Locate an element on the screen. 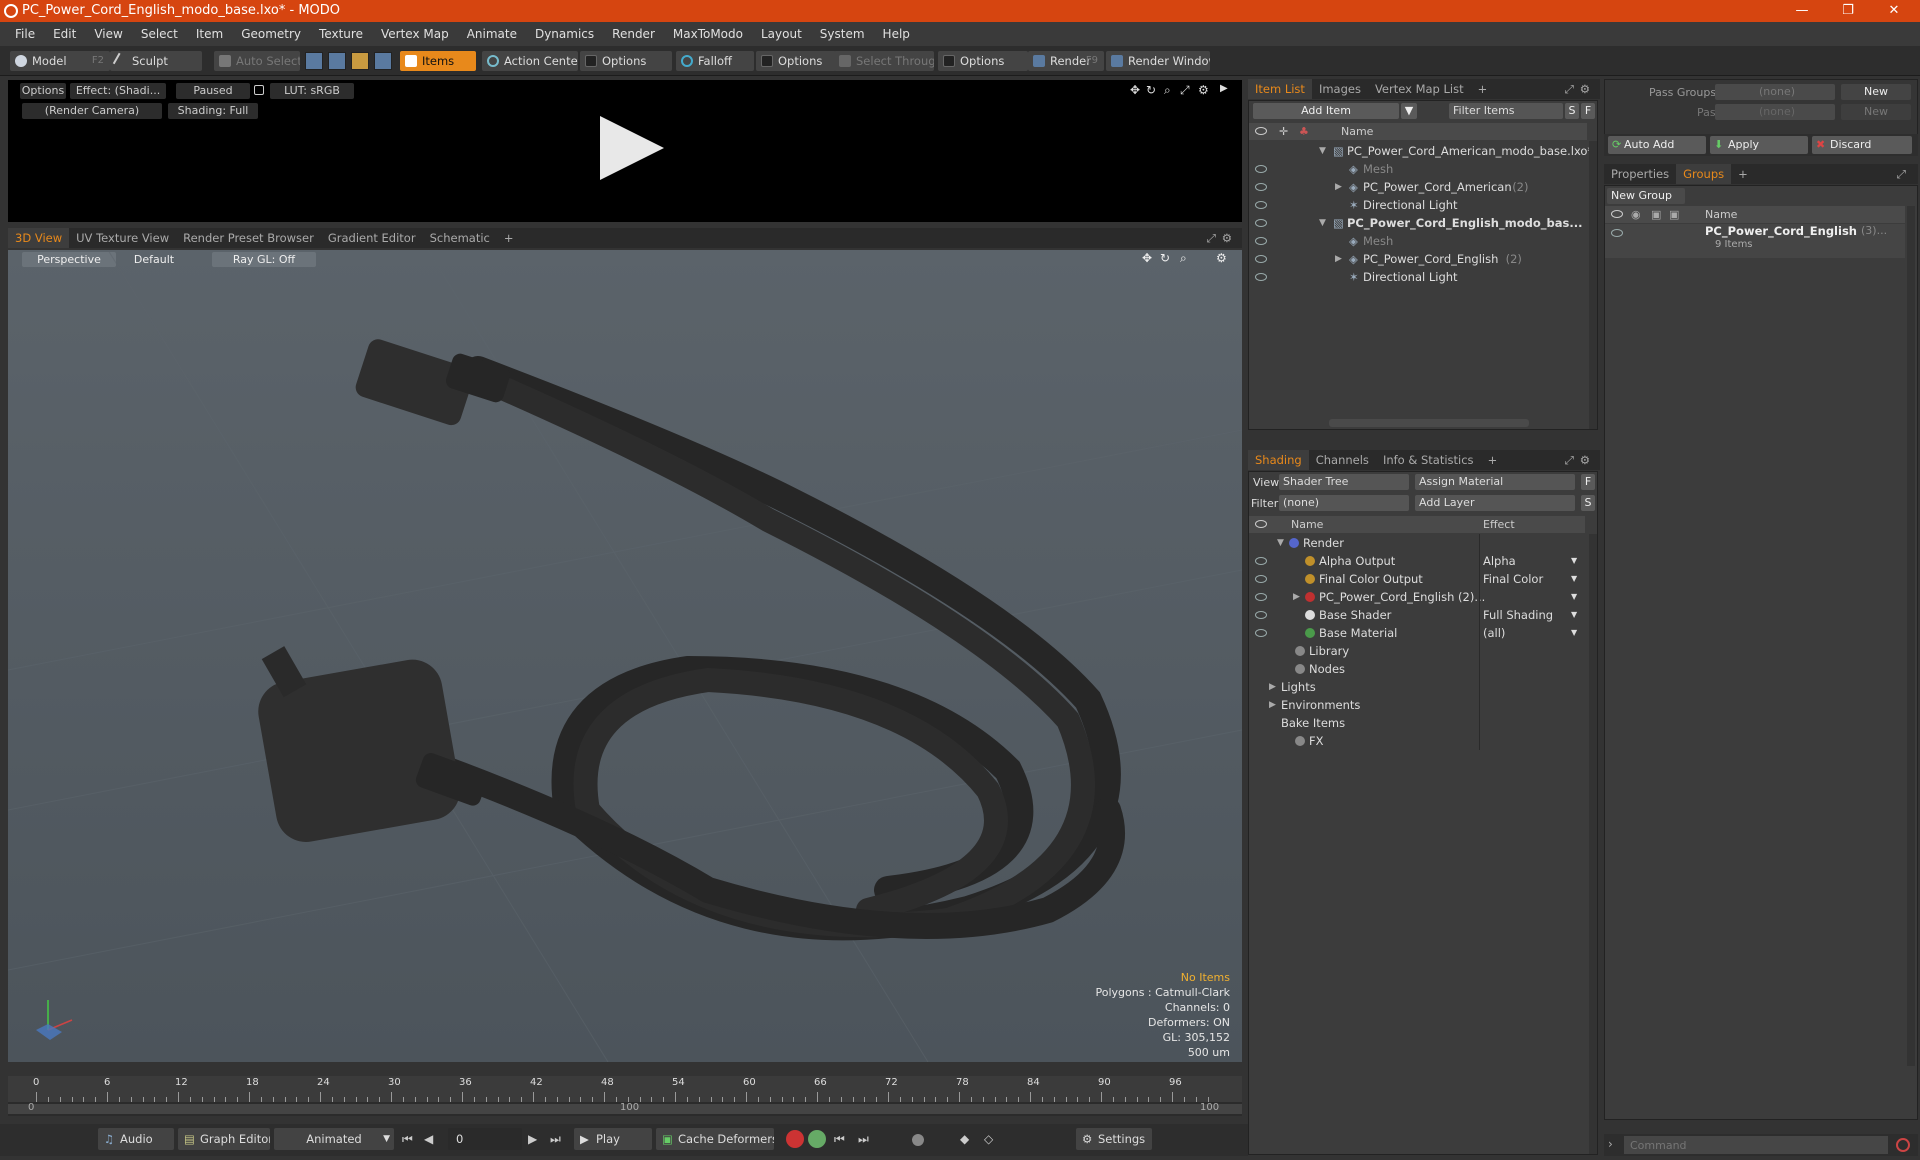  shader-row: Nodes is located at coordinates (1417, 669).